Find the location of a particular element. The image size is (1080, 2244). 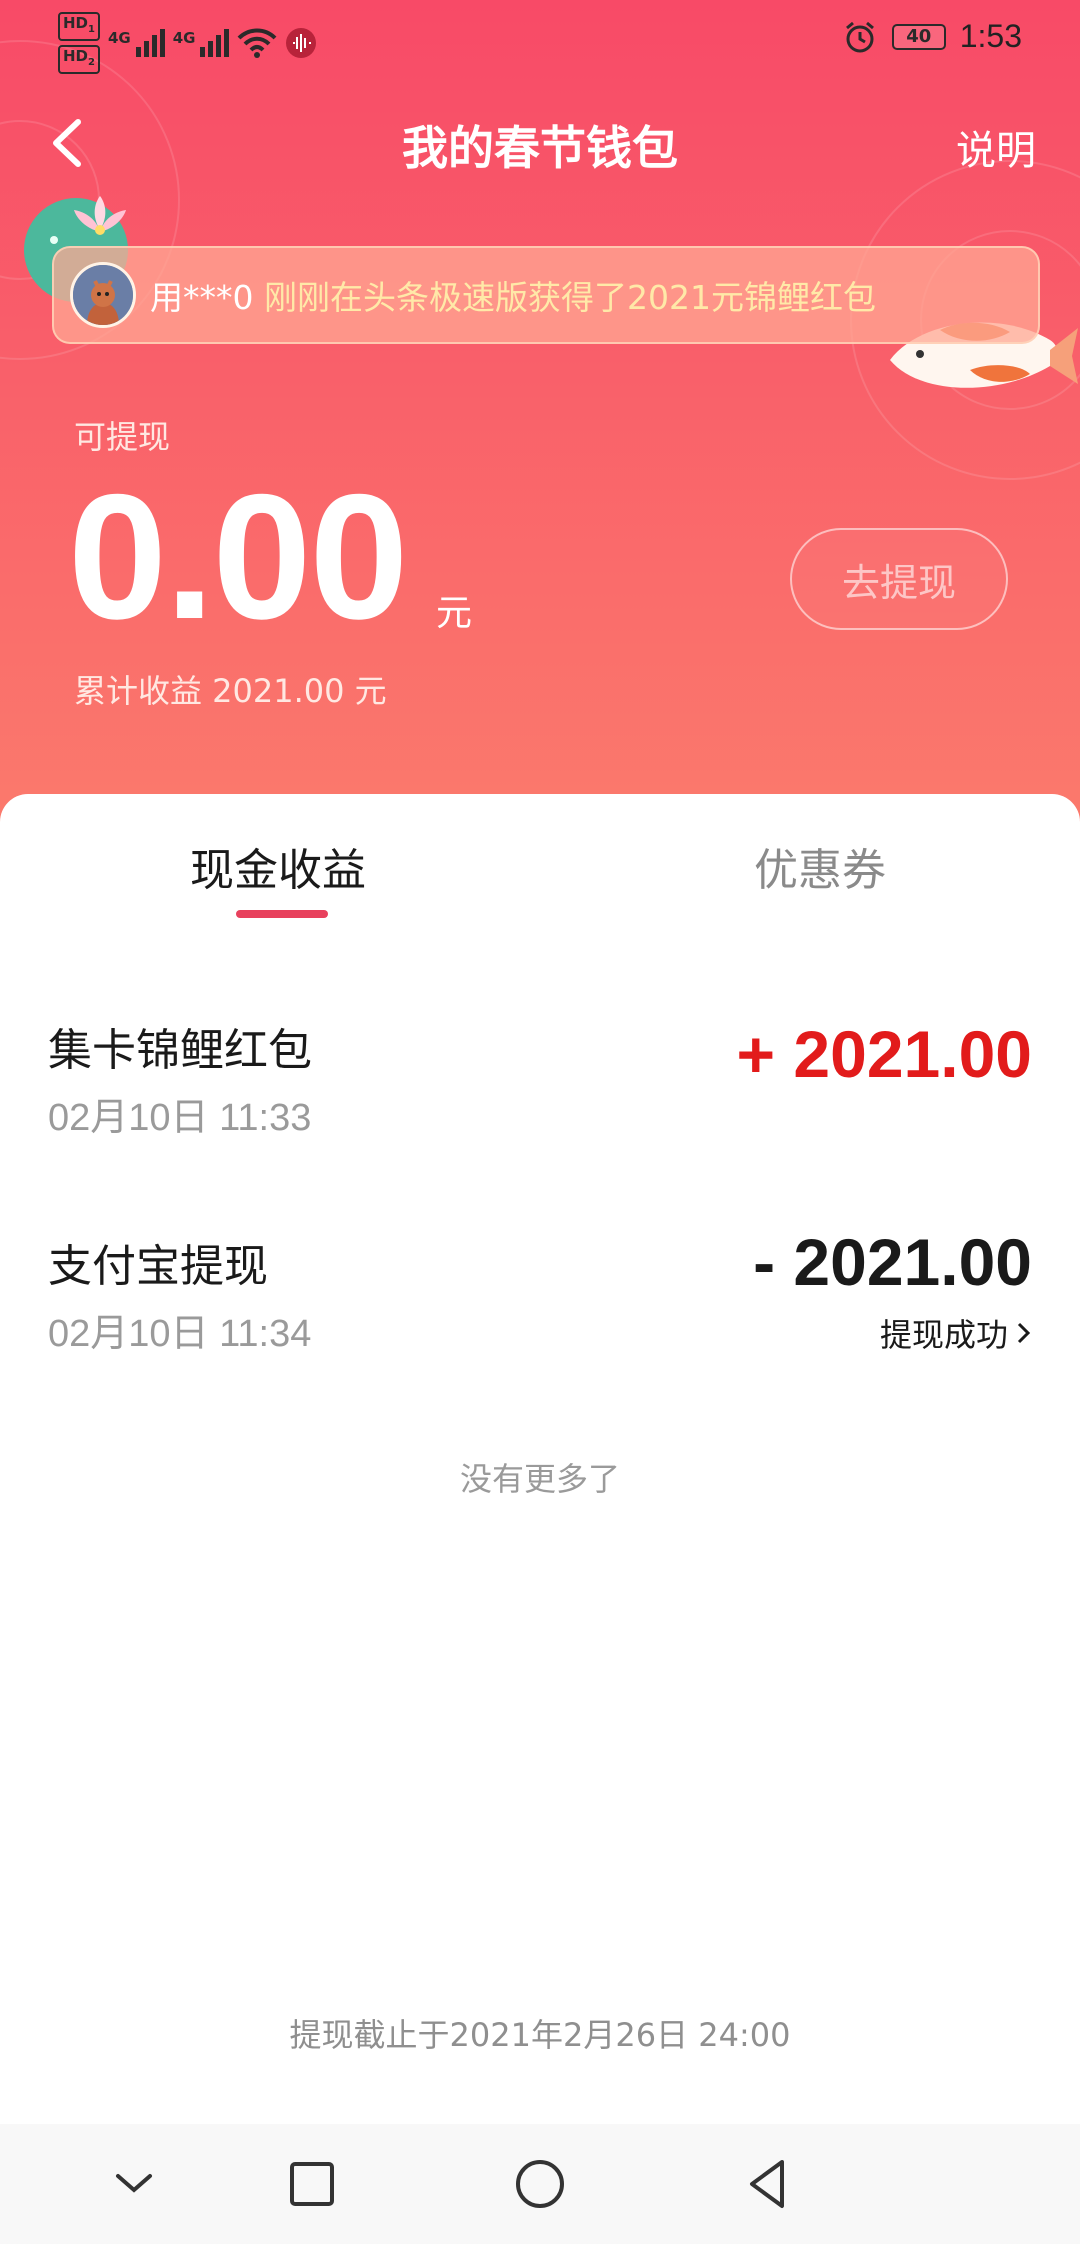

sim1-hd-badge: HD1 is located at coordinates (79, 26).